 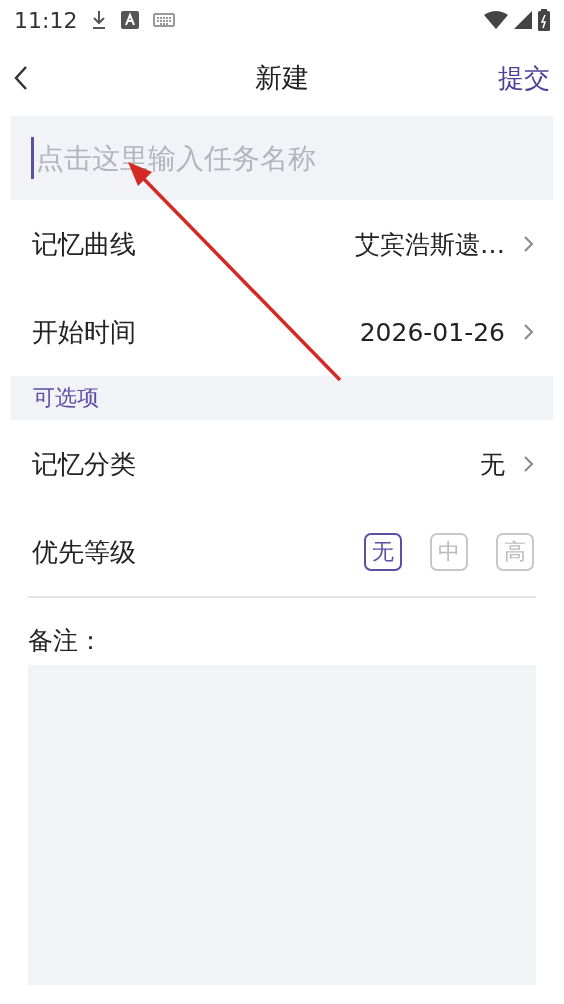 What do you see at coordinates (99, 20) in the screenshot?
I see `download-icon` at bounding box center [99, 20].